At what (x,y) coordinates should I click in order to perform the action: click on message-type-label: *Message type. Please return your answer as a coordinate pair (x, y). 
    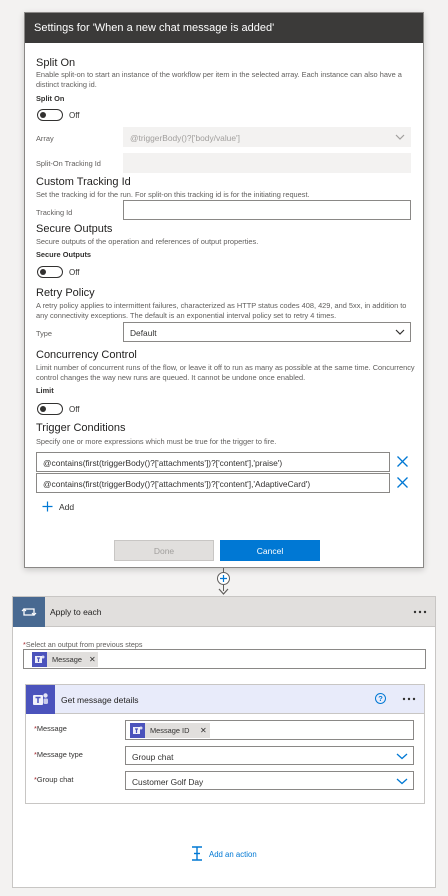
    Looking at the image, I should click on (58, 754).